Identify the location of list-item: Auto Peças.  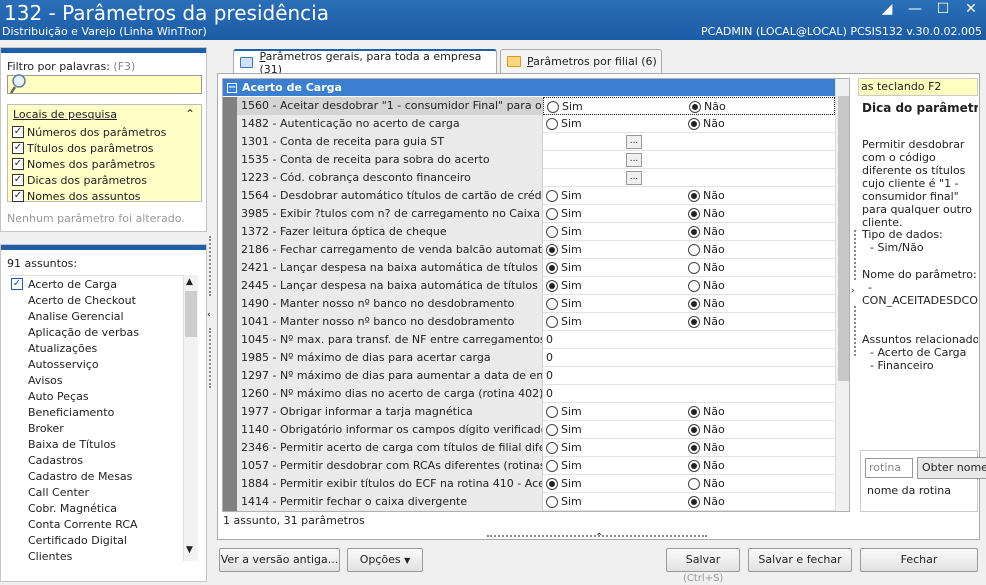
(96, 396).